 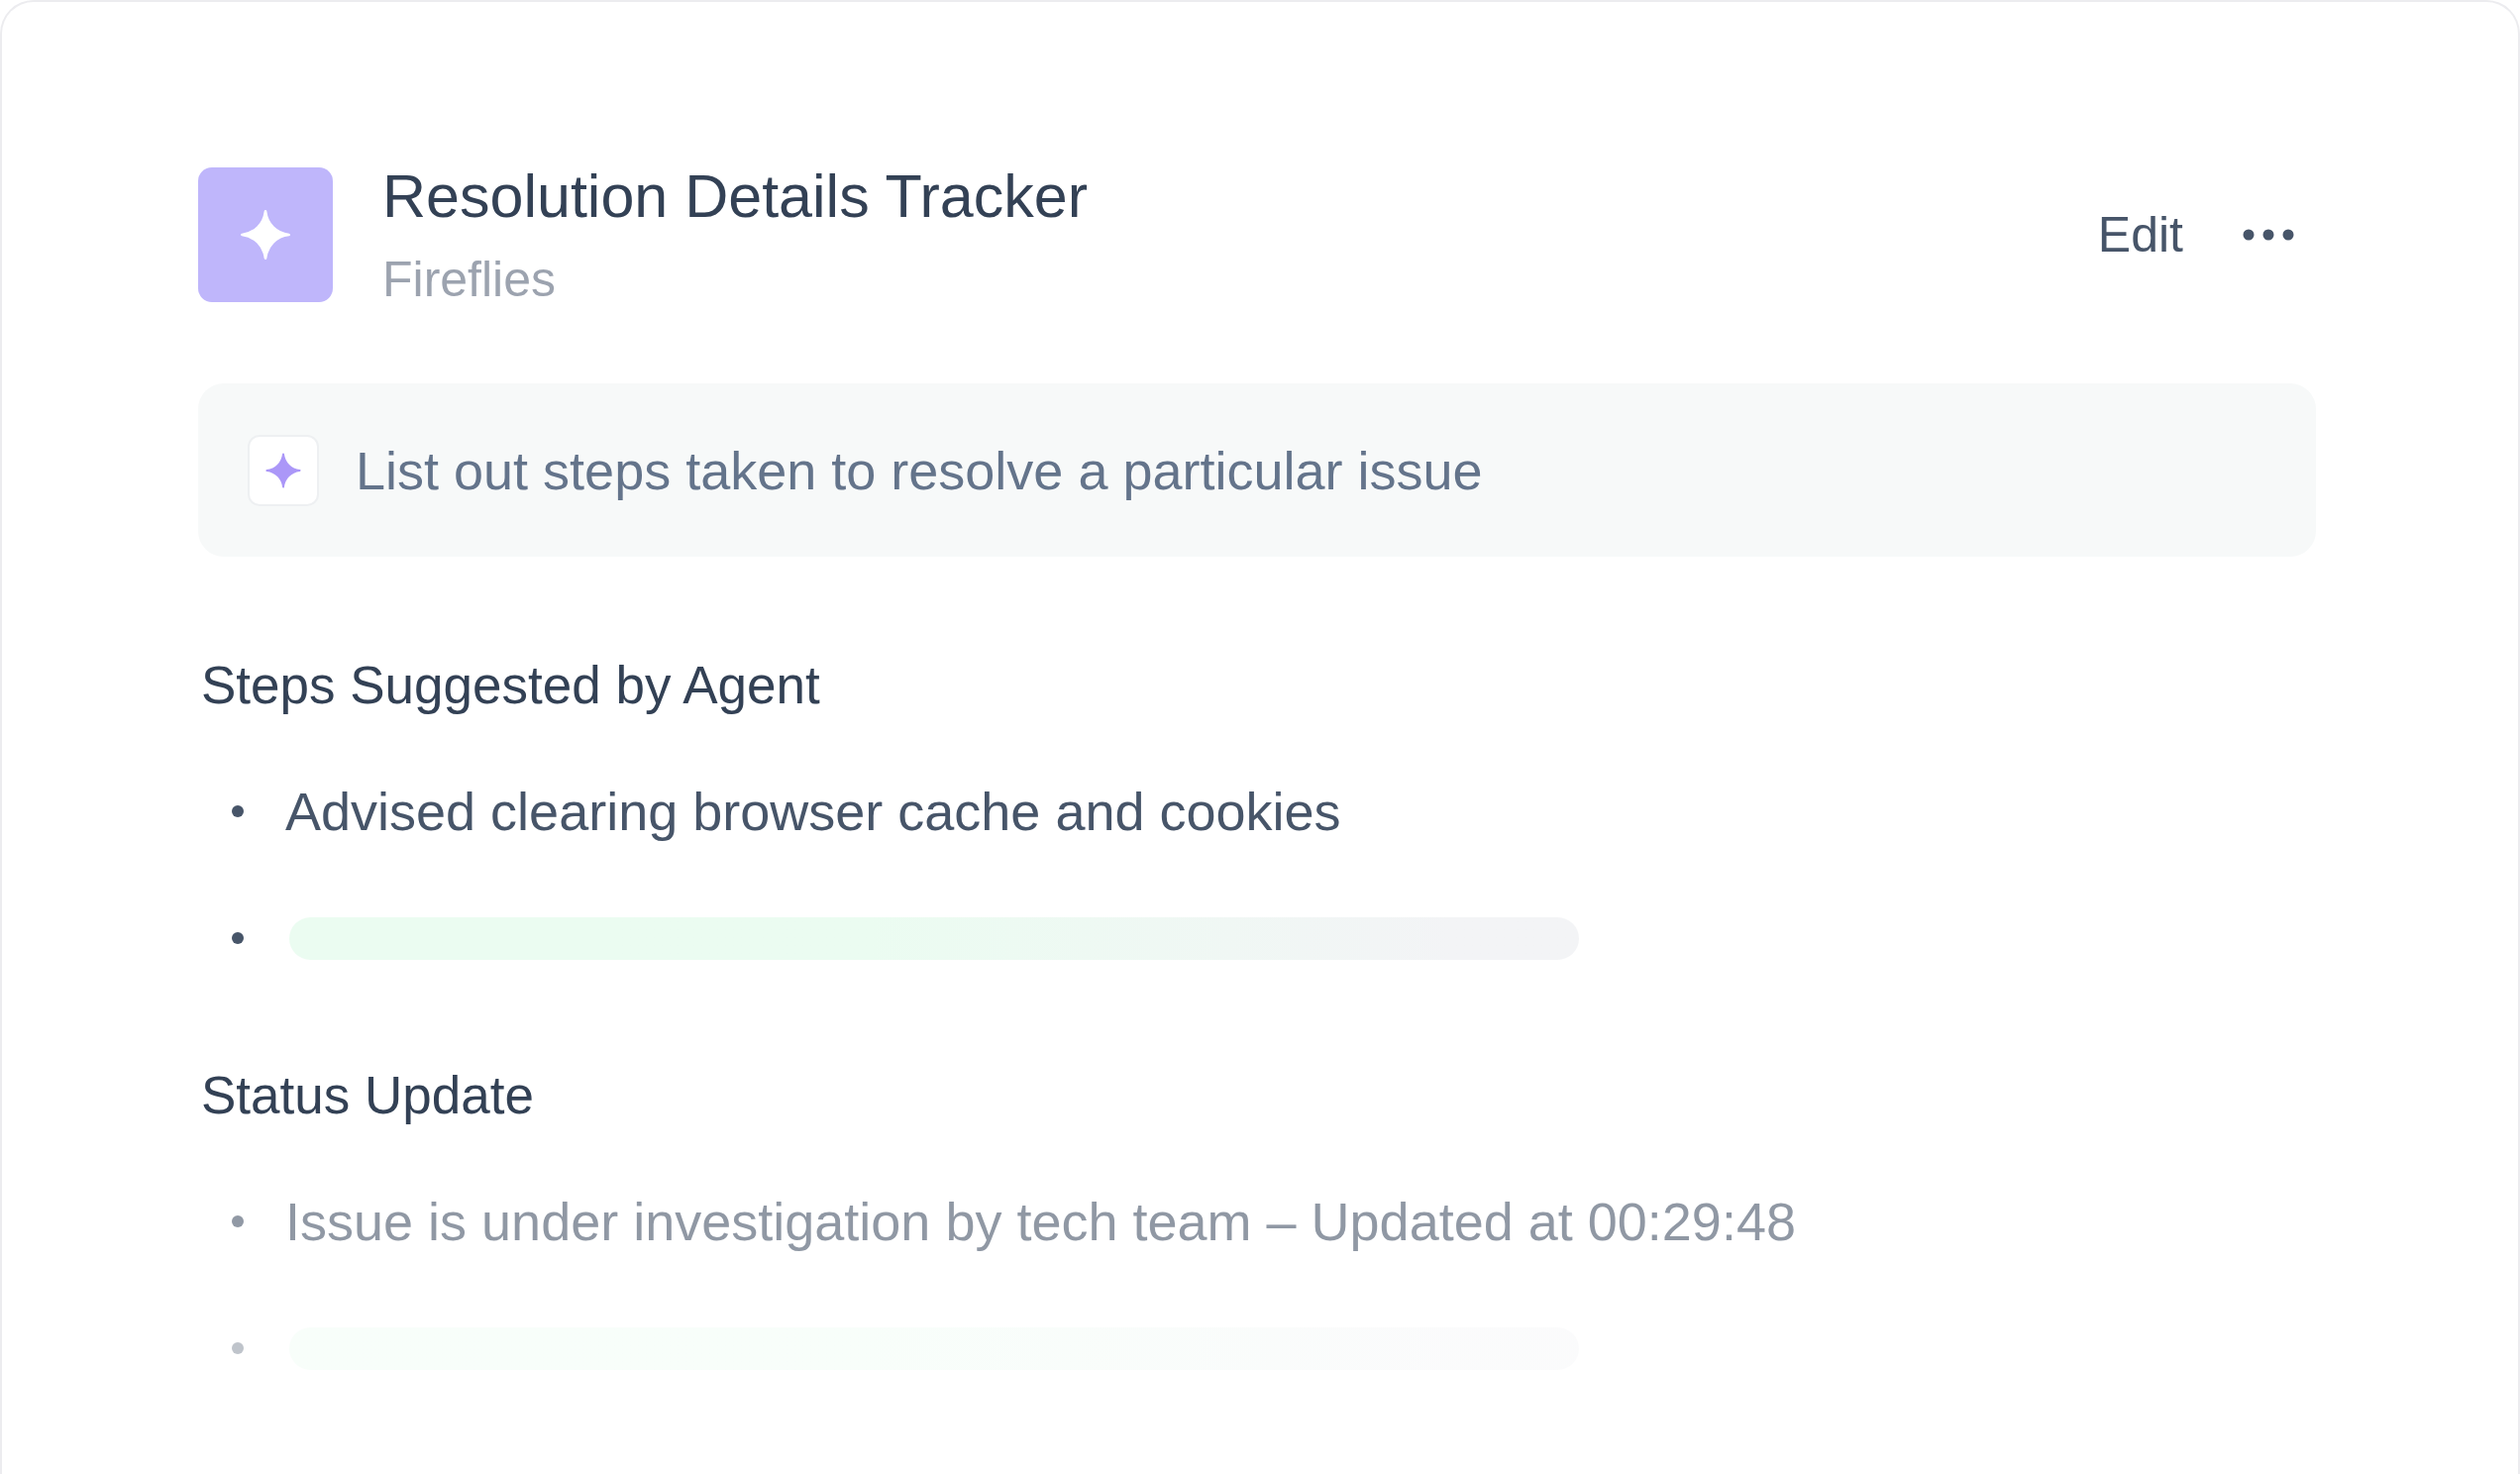 I want to click on source-label: Fireflies, so click(x=469, y=280).